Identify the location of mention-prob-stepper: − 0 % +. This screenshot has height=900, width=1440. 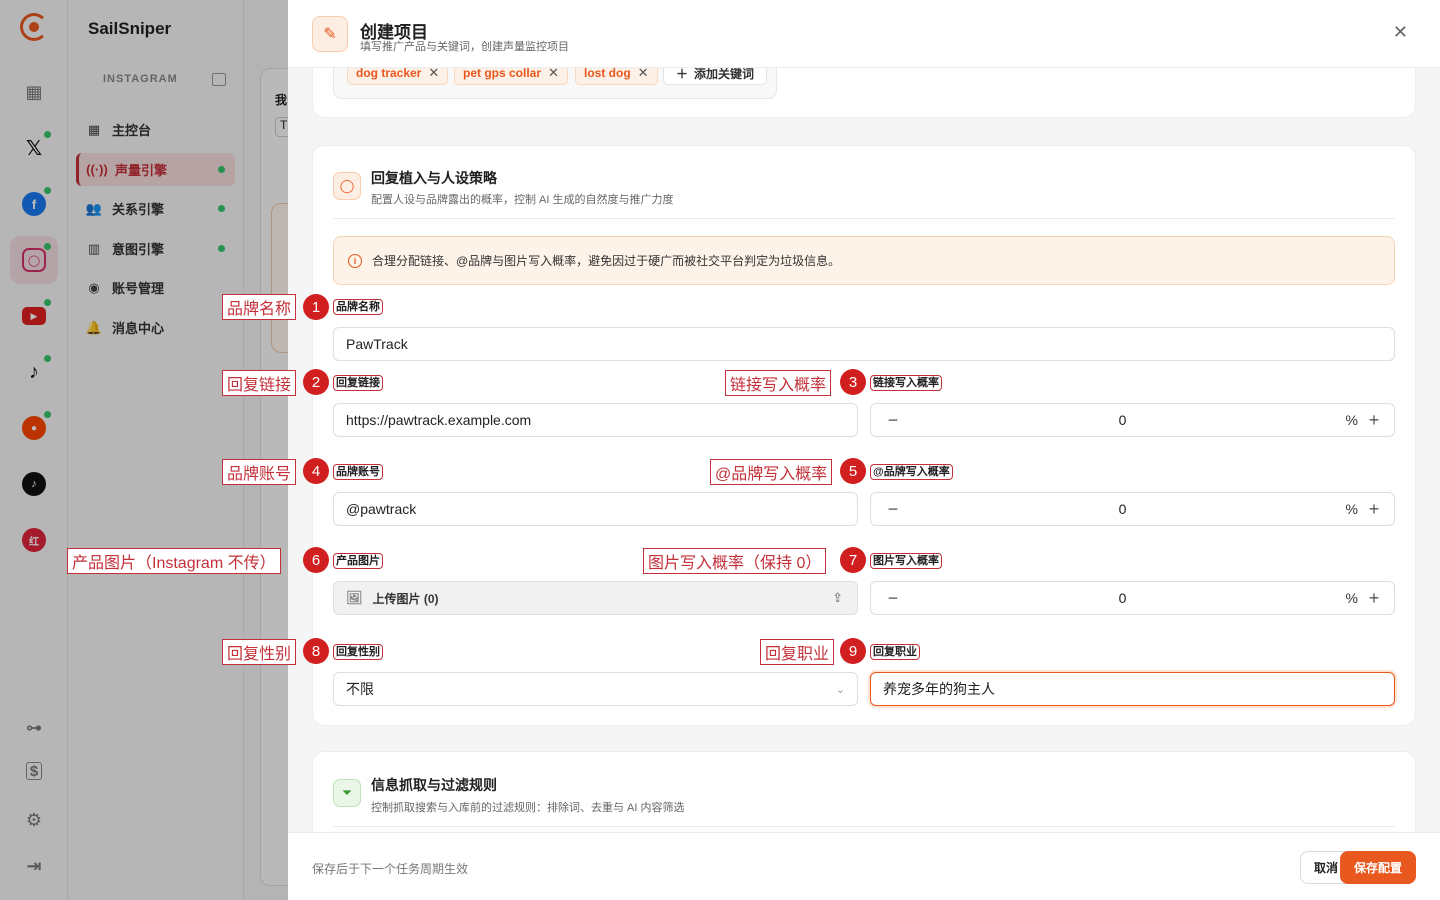
(1132, 509).